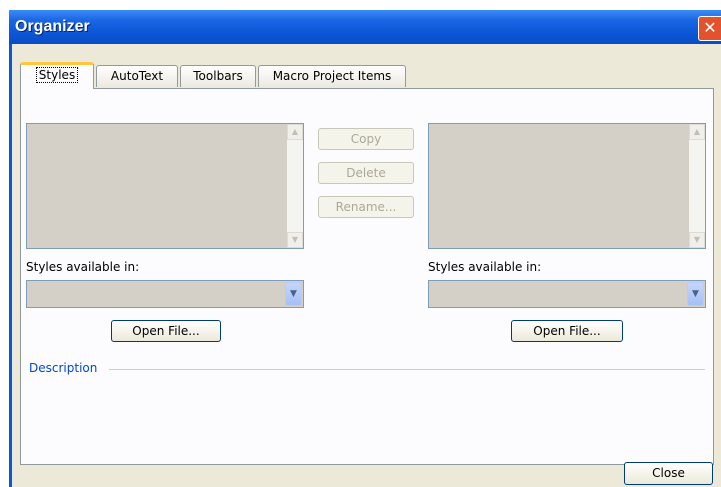 The height and width of the screenshot is (487, 721). Describe the element at coordinates (52, 26) in the screenshot. I see `window-title: Organizer` at that location.